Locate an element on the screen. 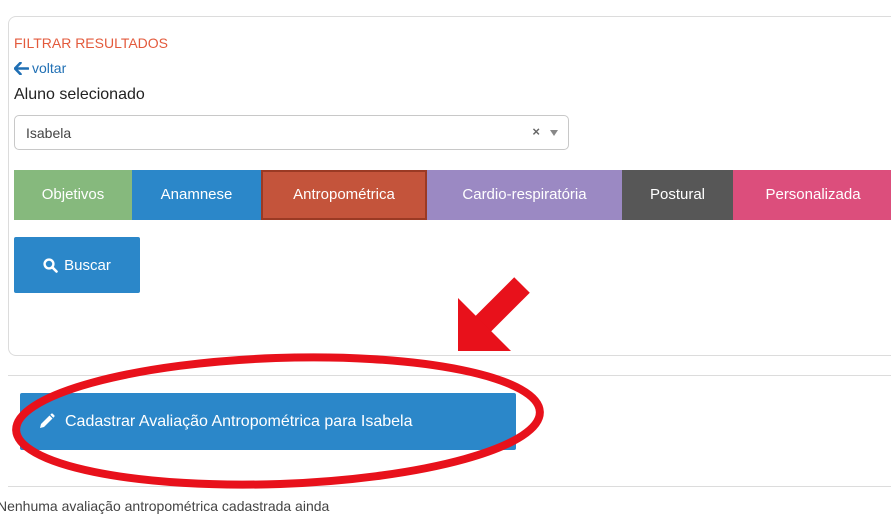 This screenshot has height=517, width=891. filter-title: FILTRAR RESULTADOS is located at coordinates (91, 43).